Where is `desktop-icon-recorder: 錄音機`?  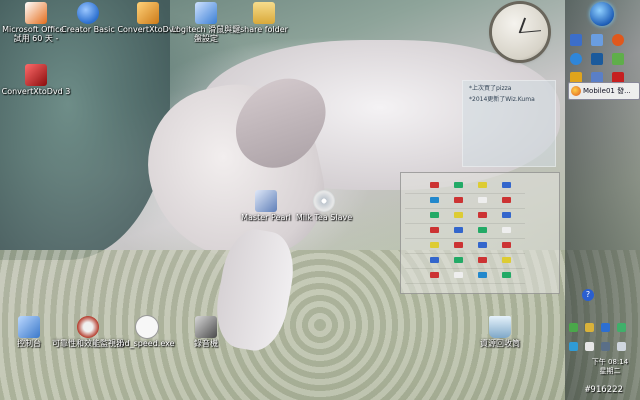
desktop-icon-recorder: 錄音機 is located at coordinates (206, 332).